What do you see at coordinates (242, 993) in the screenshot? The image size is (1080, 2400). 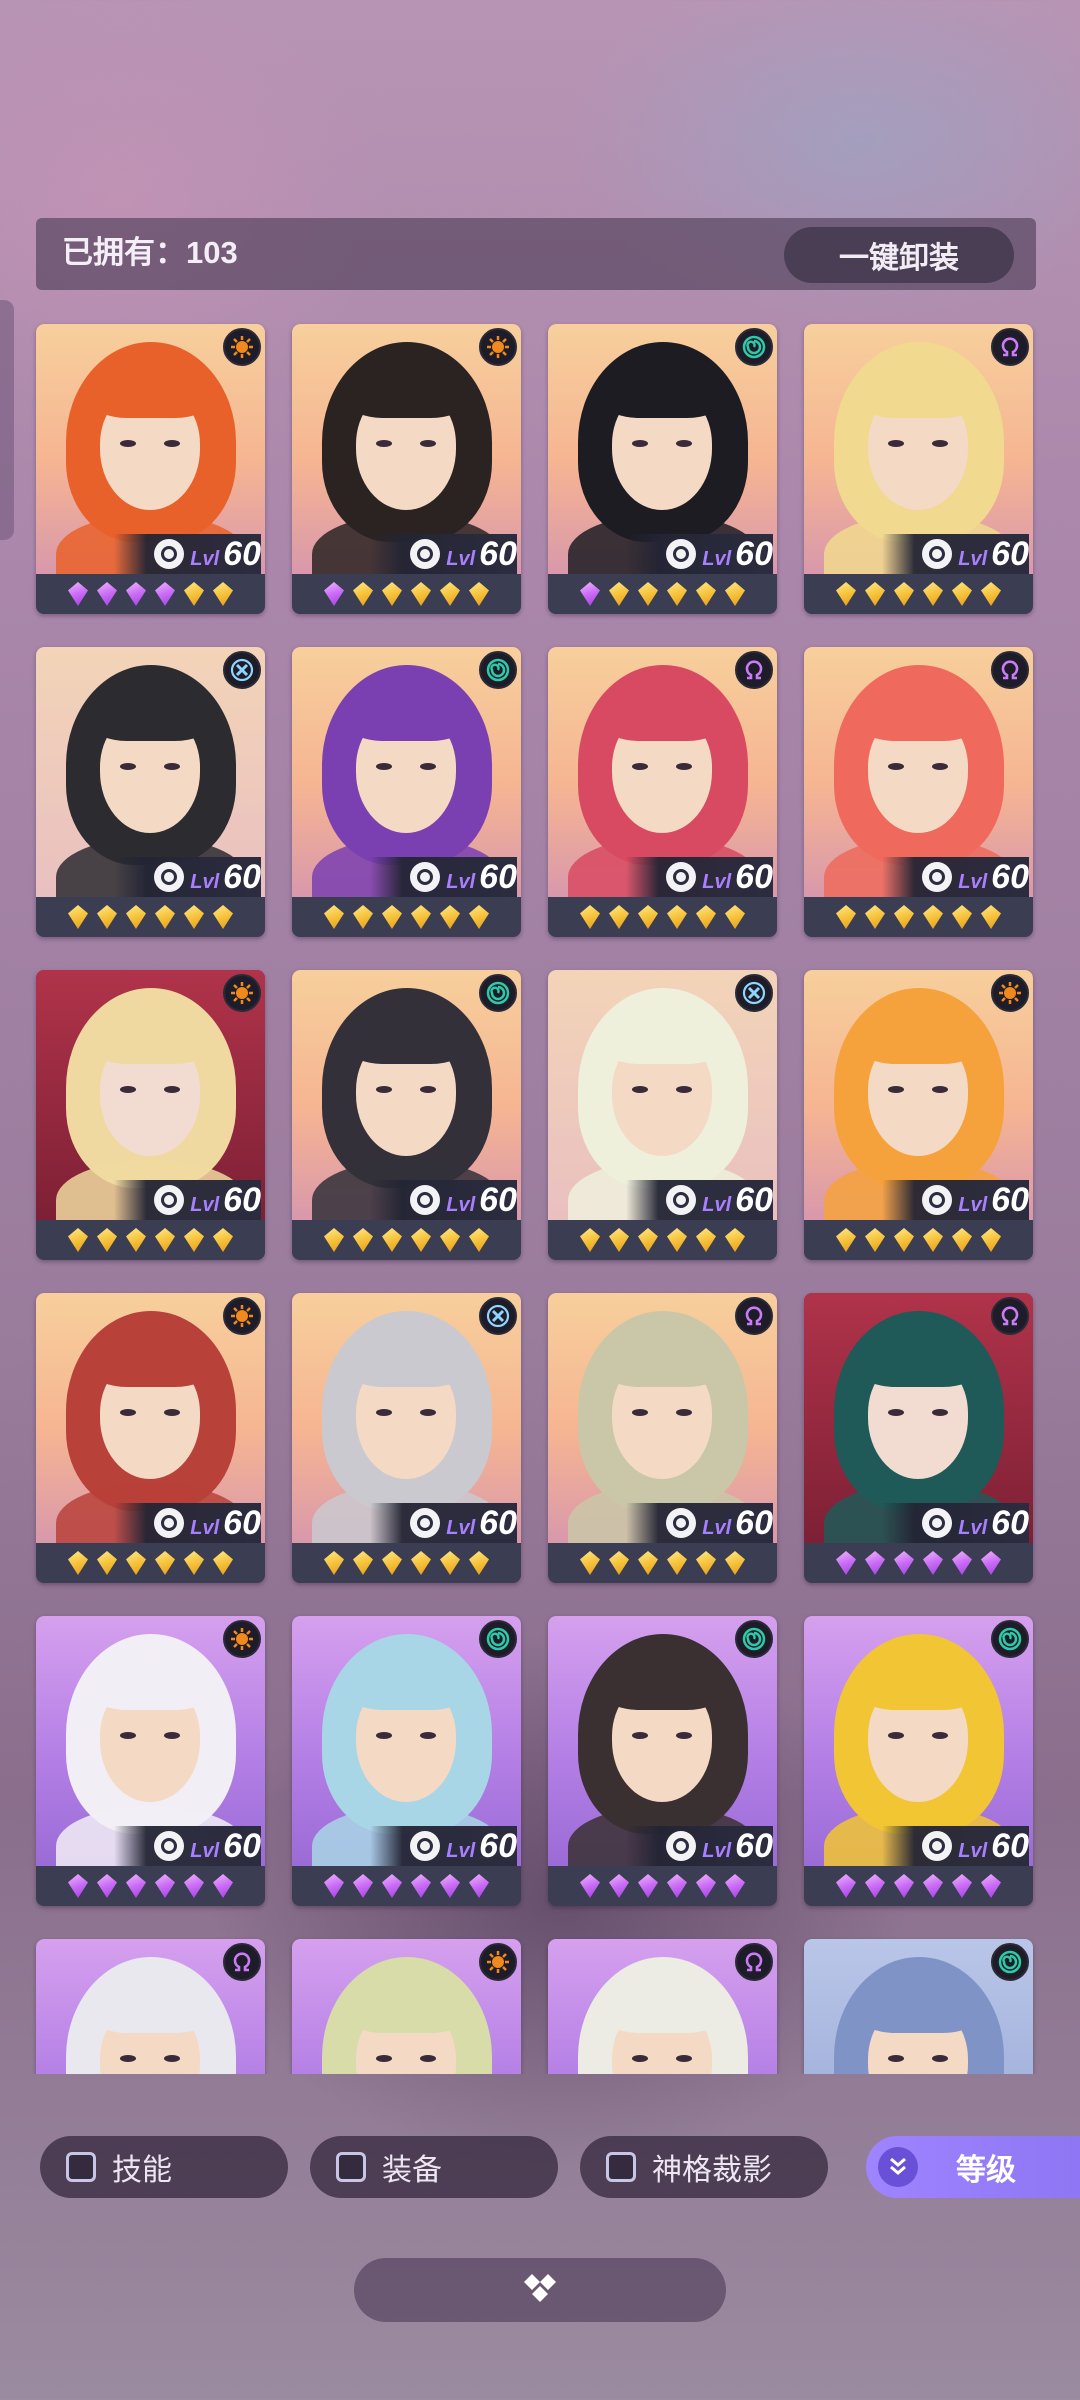 I see `sun-faction-icon` at bounding box center [242, 993].